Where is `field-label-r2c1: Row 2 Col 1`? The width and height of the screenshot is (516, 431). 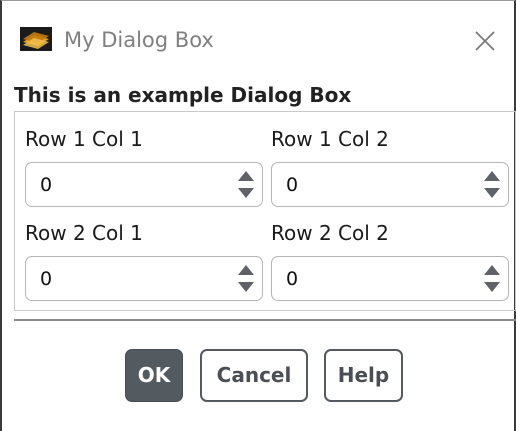 field-label-r2c1: Row 2 Col 1 is located at coordinates (84, 233).